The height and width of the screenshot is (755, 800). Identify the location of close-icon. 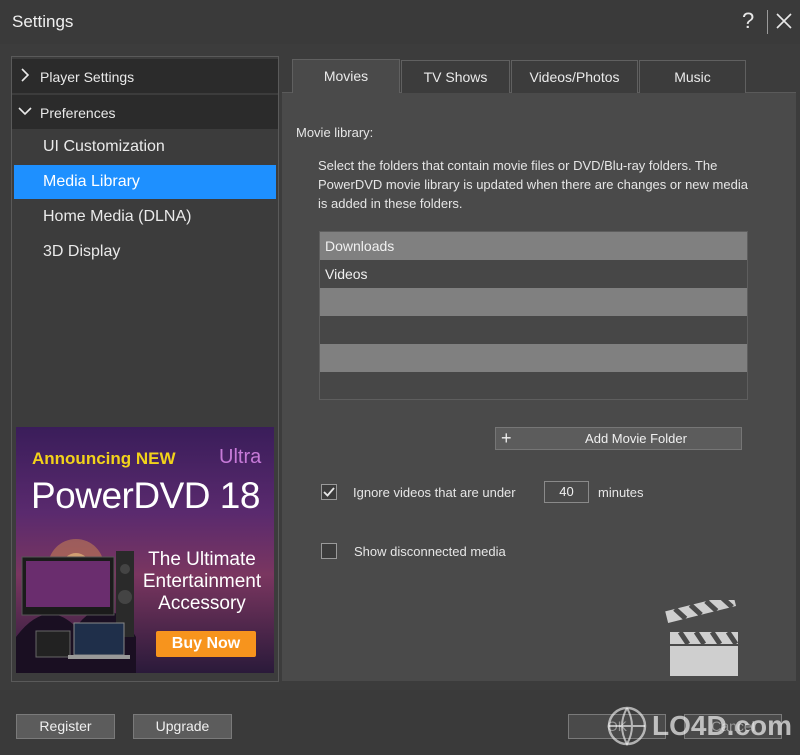
(784, 21).